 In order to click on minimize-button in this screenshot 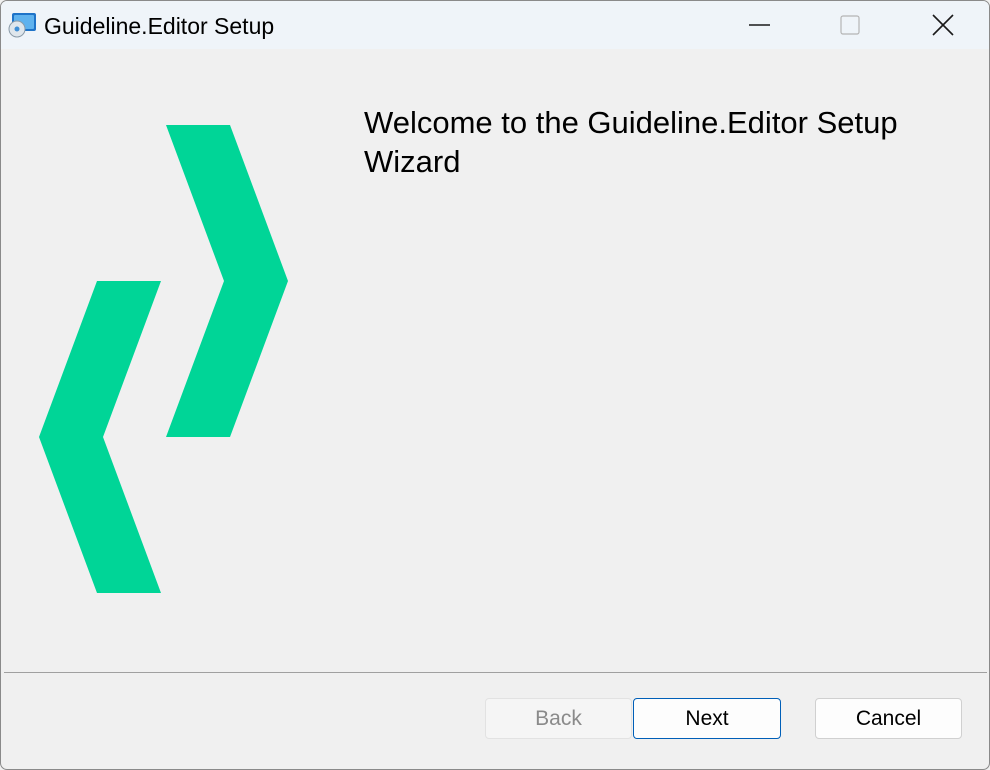, I will do `click(760, 25)`.